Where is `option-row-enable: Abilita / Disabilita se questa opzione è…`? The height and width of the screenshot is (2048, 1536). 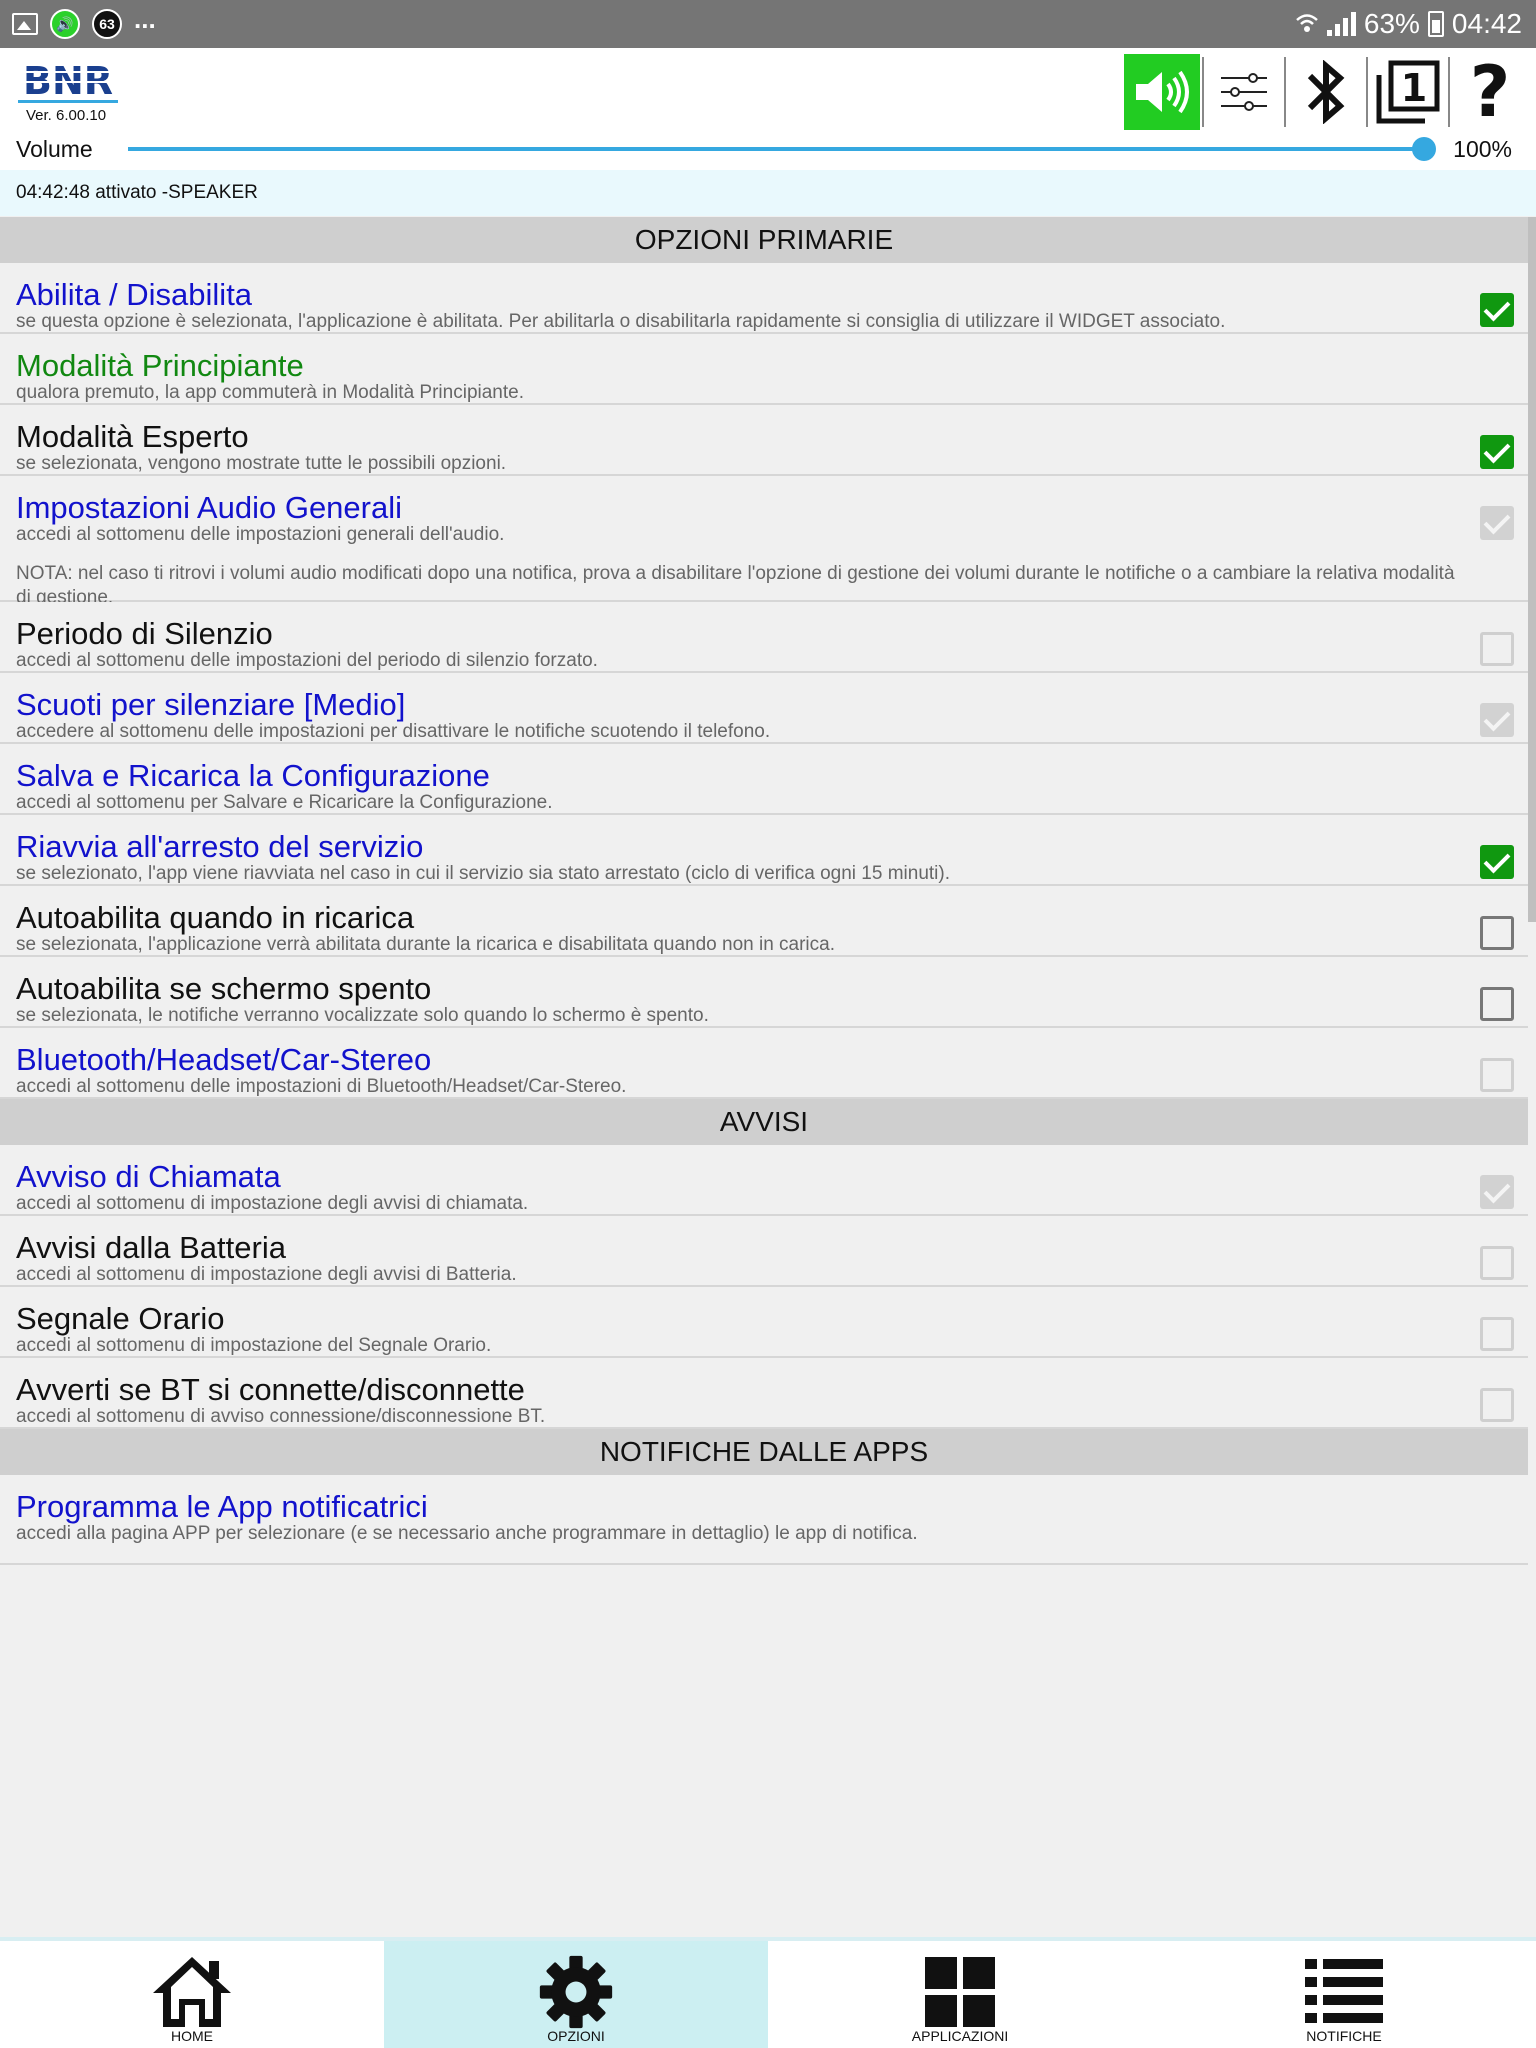
option-row-enable: Abilita / Disabilita se questa opzione è… is located at coordinates (764, 298).